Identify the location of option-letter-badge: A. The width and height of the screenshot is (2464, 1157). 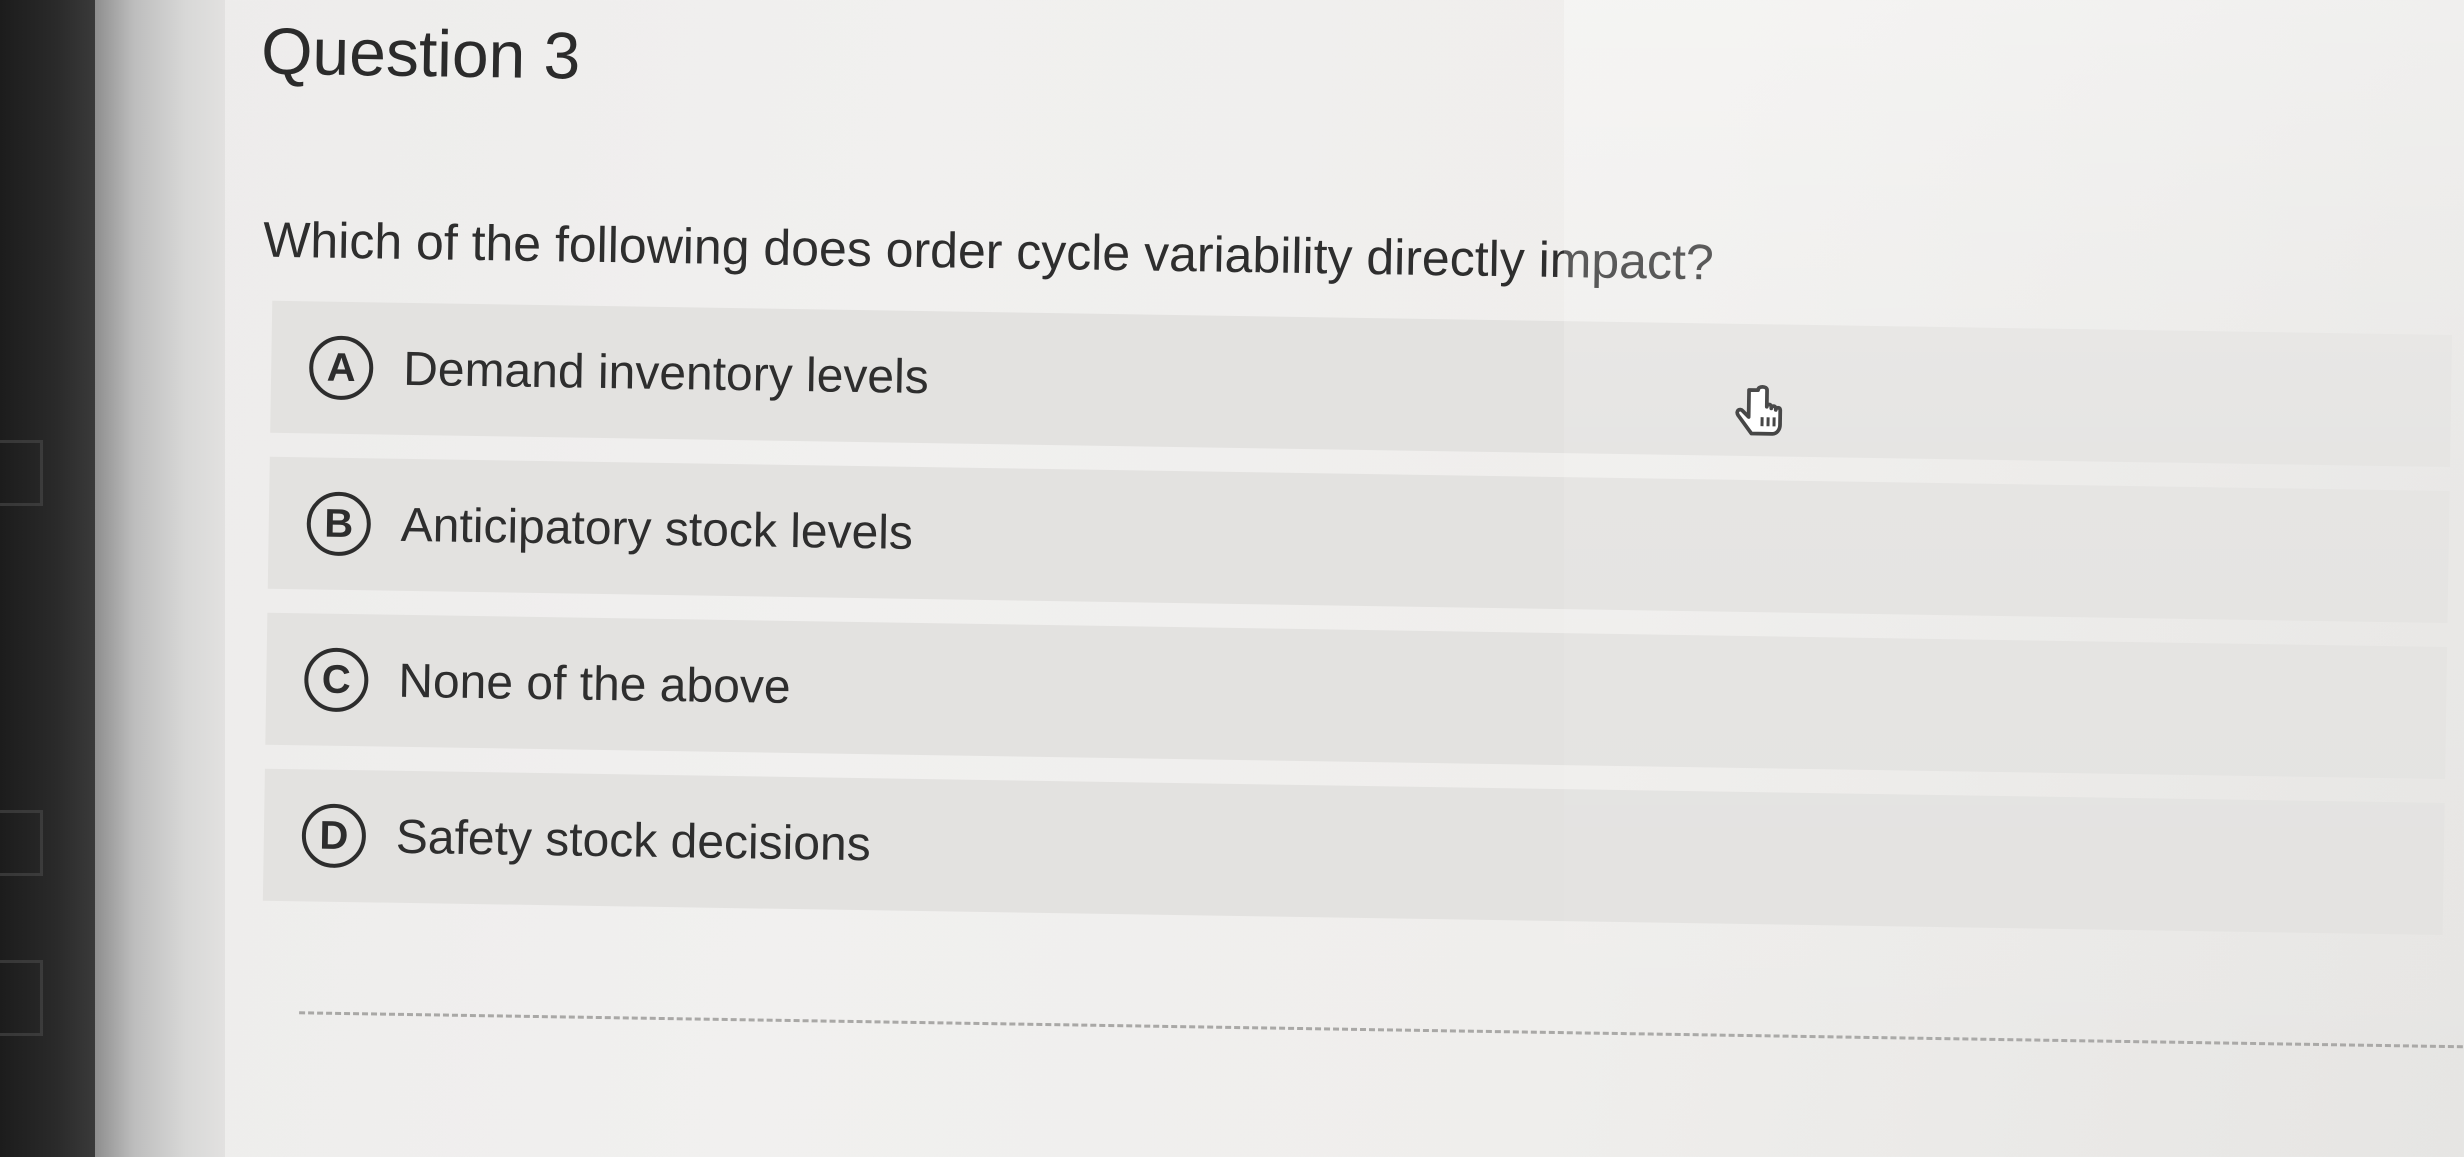
(341, 368).